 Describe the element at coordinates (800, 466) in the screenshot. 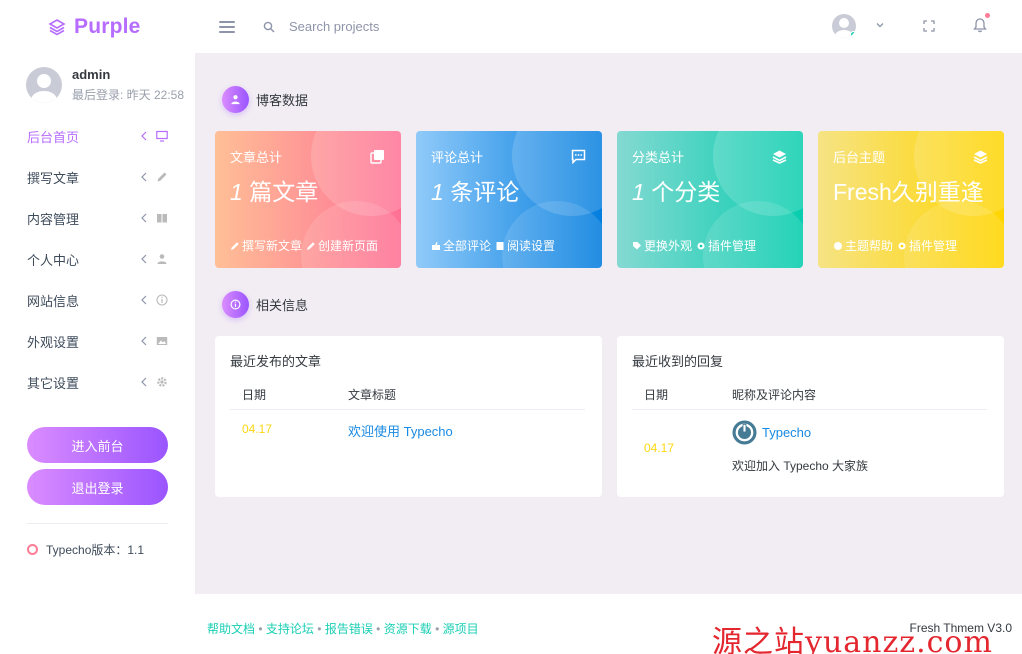

I see `reply-content: 欢迎加入 Typecho 大家族` at that location.